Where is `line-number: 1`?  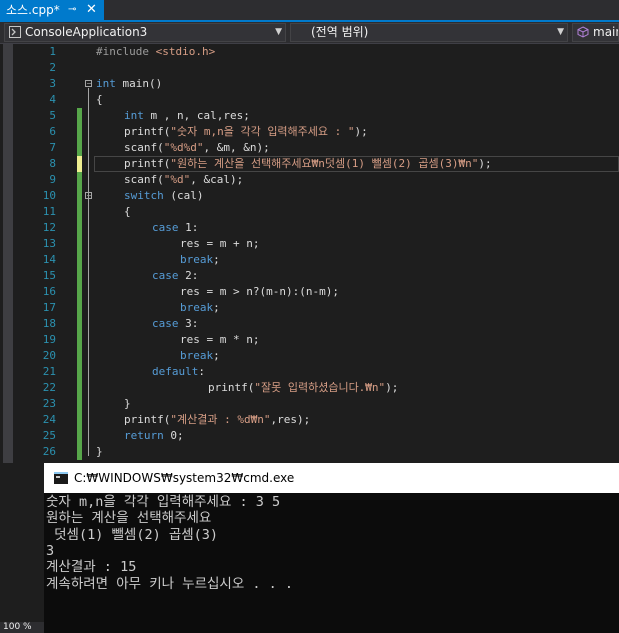 line-number: 1 is located at coordinates (52, 51).